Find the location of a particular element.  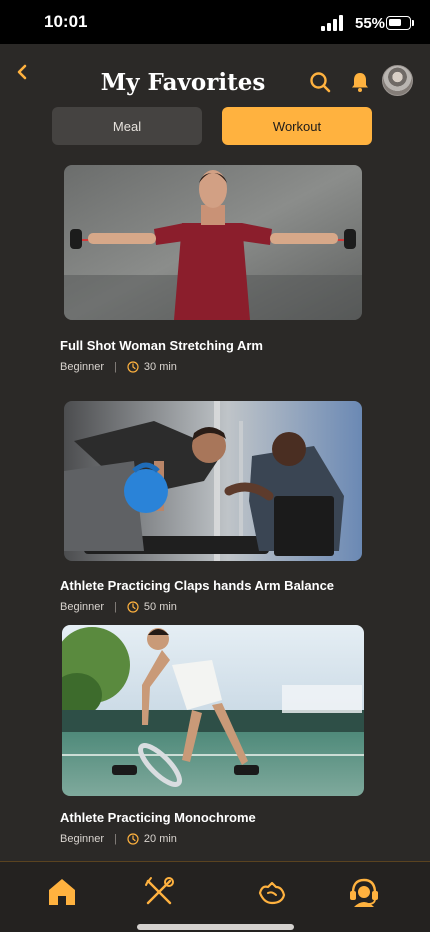

workout-meta: Beginner | 50 min is located at coordinates (118, 607).